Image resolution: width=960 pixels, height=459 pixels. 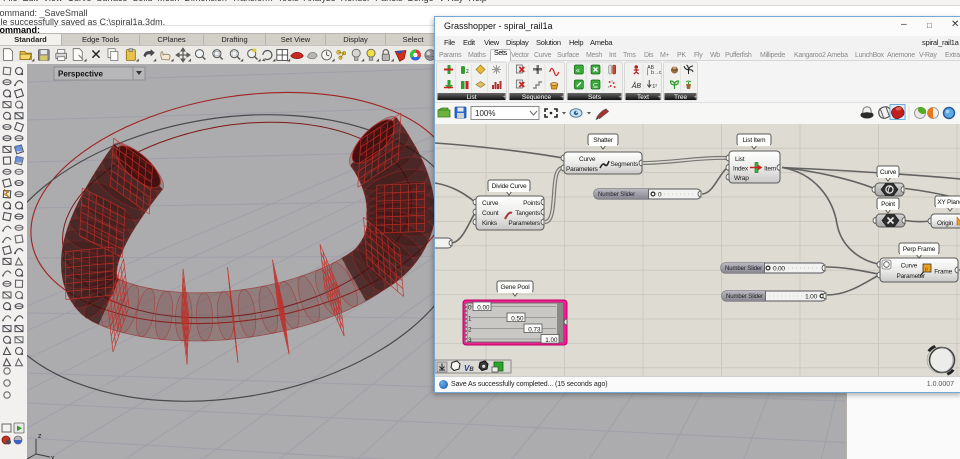 I want to click on svg-text: Perspective, so click(x=80, y=74).